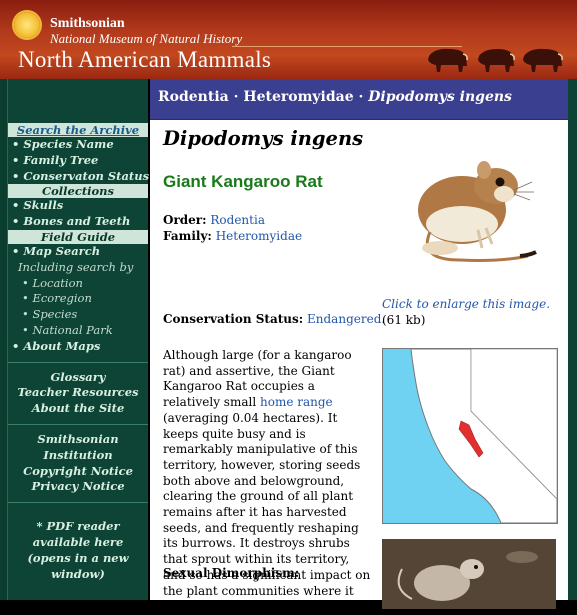  Describe the element at coordinates (298, 97) in the screenshot. I see `breadcrumb-family: Heteromyidae` at that location.